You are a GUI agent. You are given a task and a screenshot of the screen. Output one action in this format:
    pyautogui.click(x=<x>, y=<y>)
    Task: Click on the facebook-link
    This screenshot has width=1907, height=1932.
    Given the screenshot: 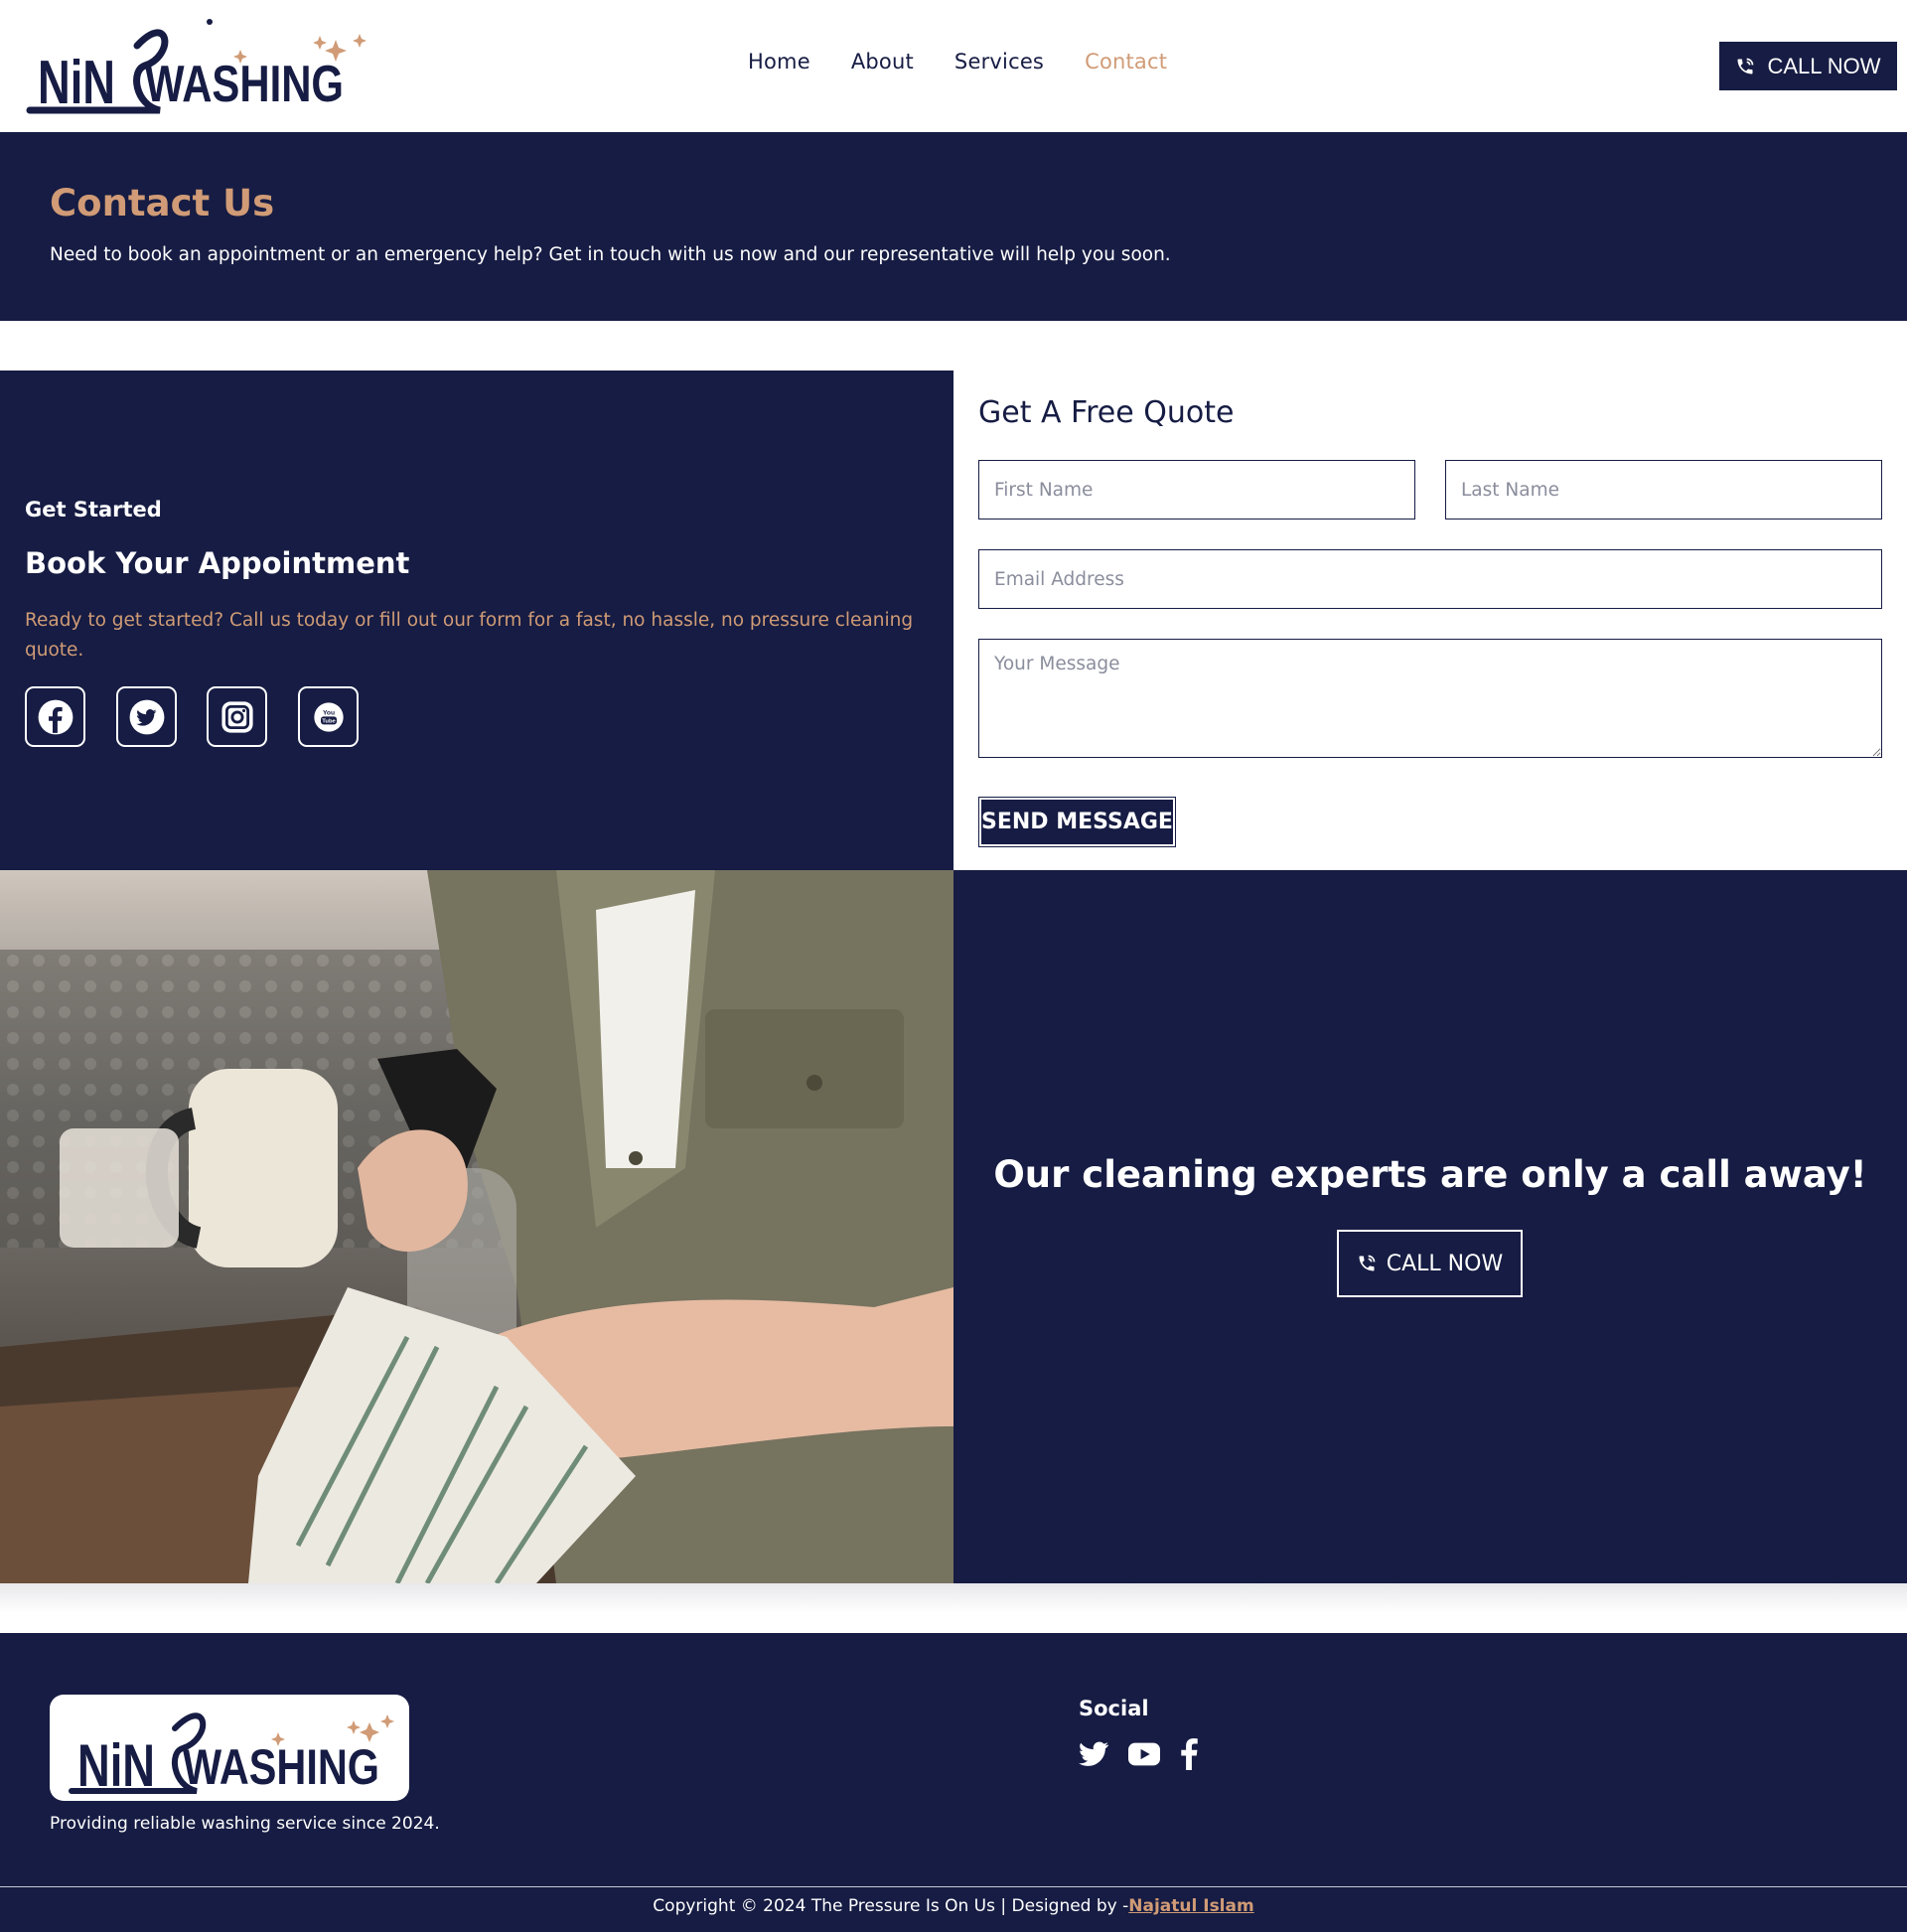 What is the action you would take?
    pyautogui.click(x=55, y=716)
    